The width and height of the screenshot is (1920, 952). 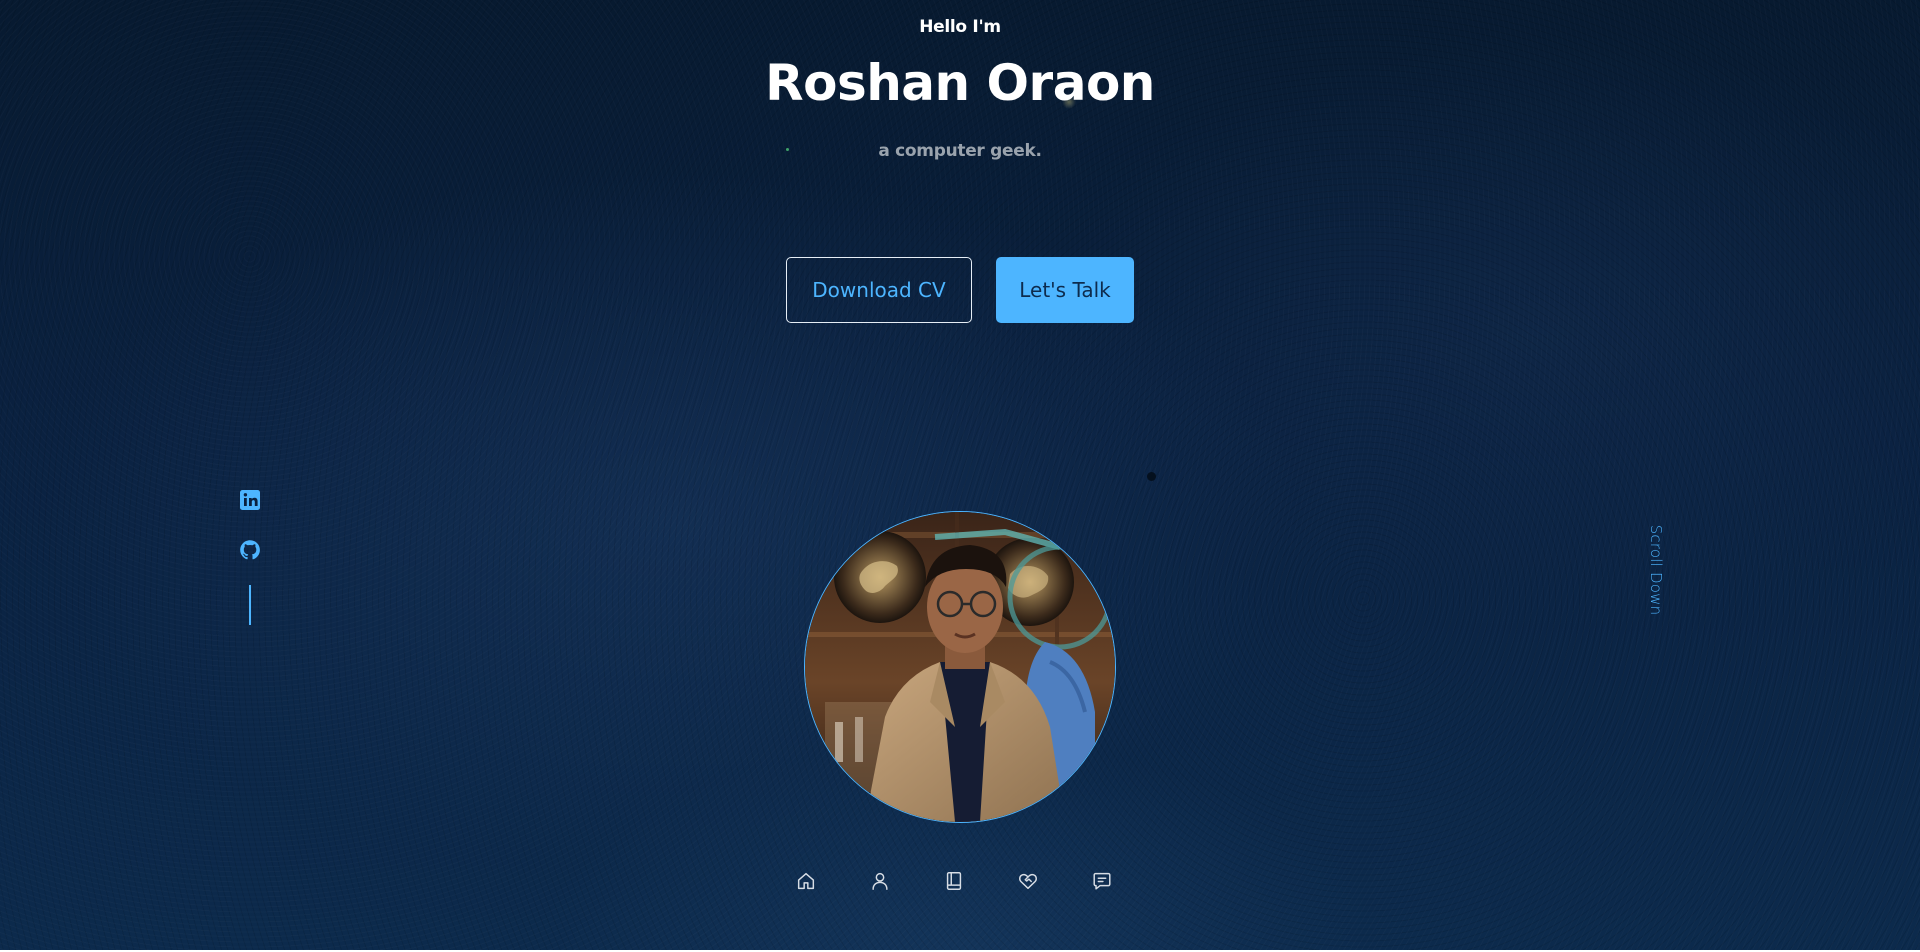 I want to click on message-icon, so click(x=1102, y=881).